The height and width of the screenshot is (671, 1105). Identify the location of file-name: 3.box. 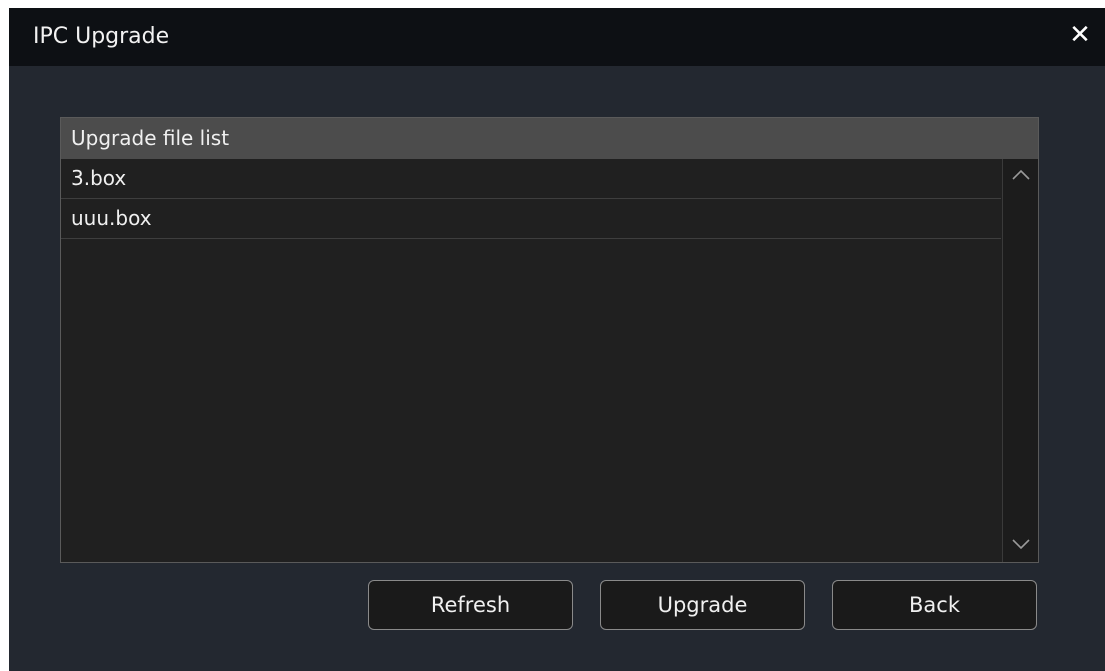
(99, 178).